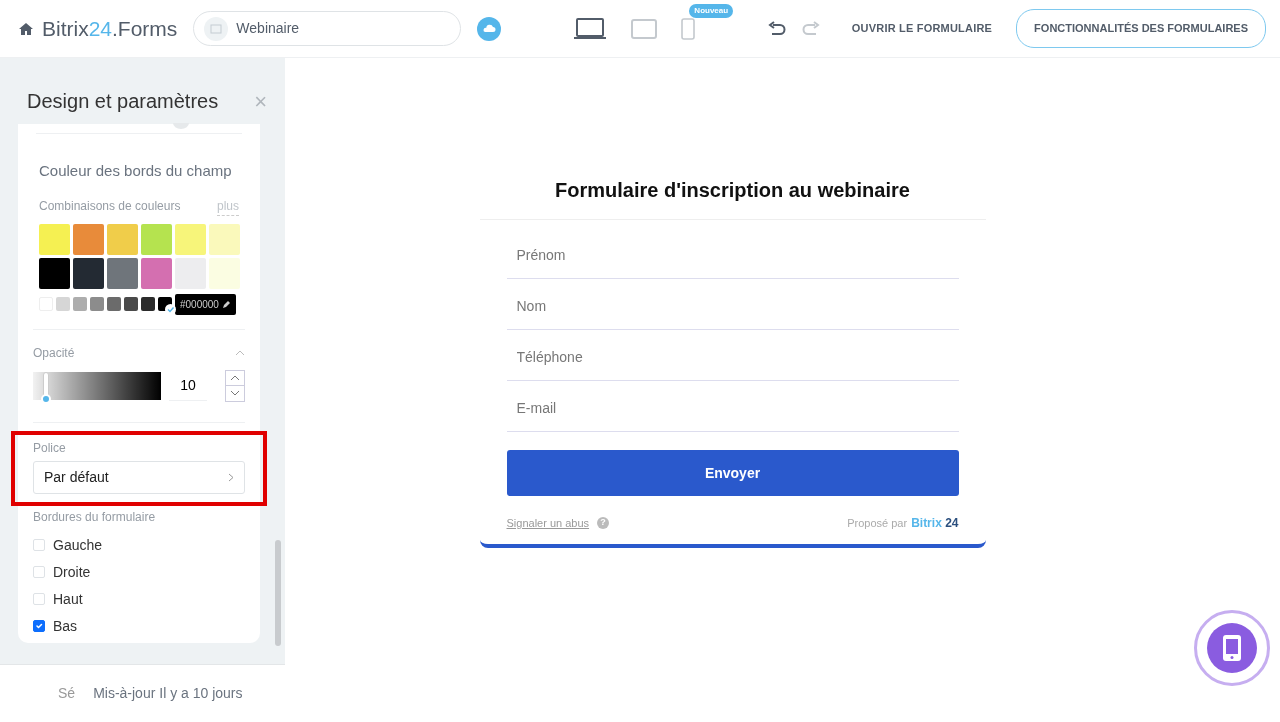 The width and height of the screenshot is (1280, 722). I want to click on form-title: Formulaire d'inscription au webinaire, so click(732, 192).